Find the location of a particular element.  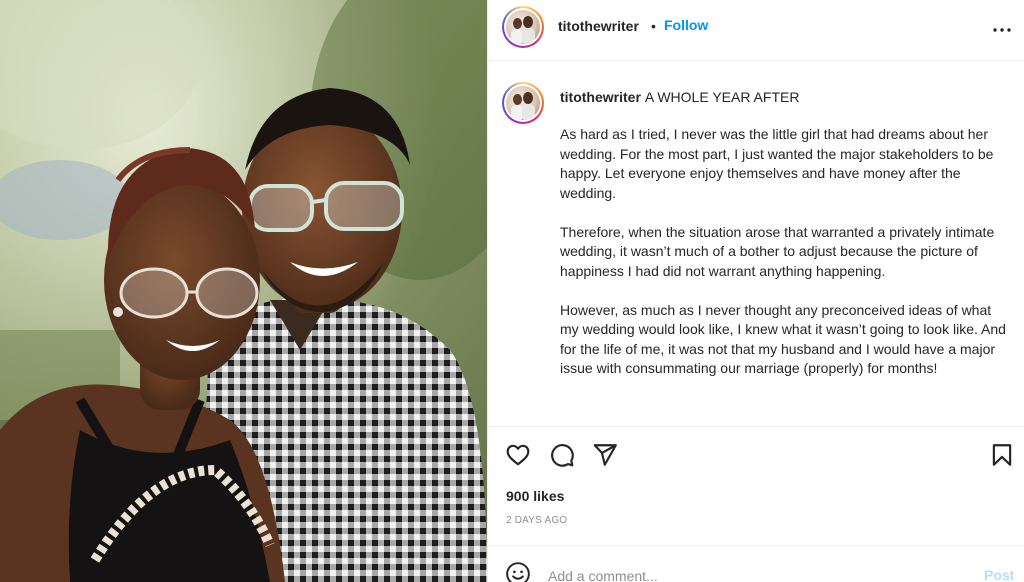

author-avatar is located at coordinates (523, 27).